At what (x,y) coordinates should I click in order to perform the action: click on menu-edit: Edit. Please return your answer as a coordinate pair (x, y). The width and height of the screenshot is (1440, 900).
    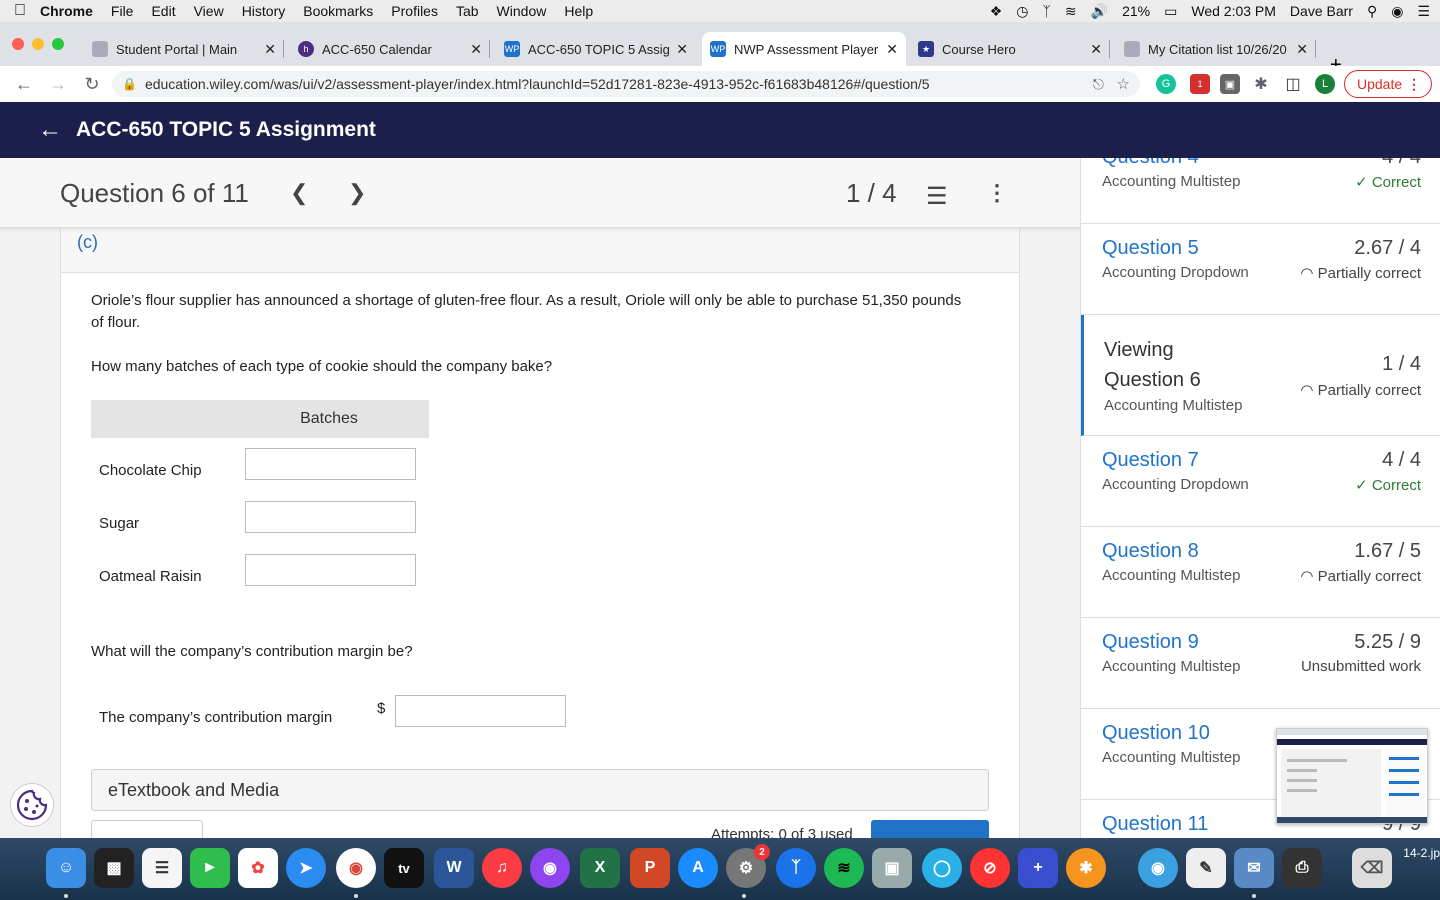
    Looking at the image, I should click on (163, 11).